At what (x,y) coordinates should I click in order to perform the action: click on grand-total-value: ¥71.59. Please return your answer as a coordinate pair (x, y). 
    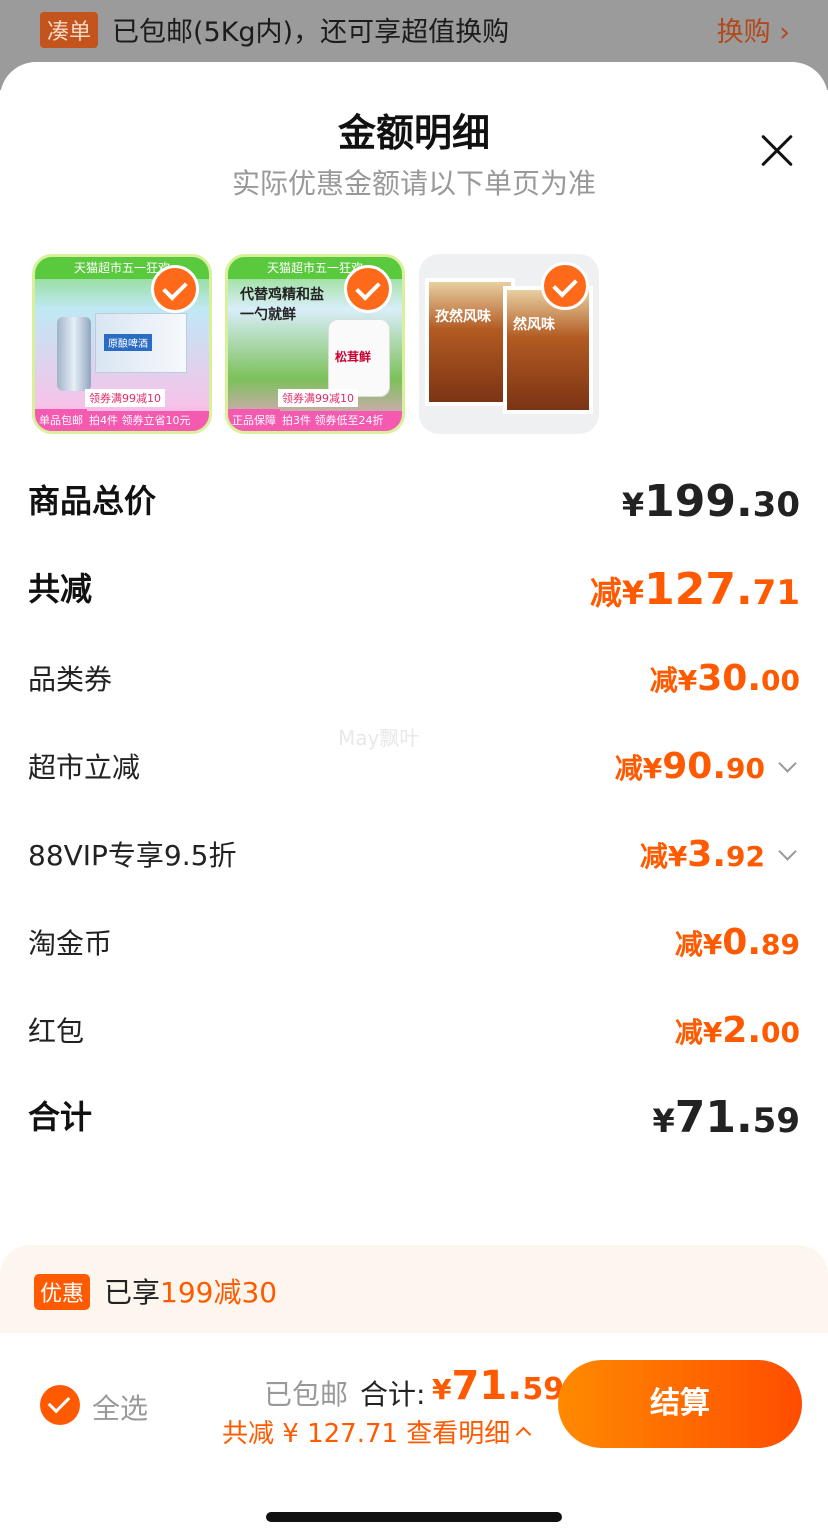
    Looking at the image, I should click on (726, 1117).